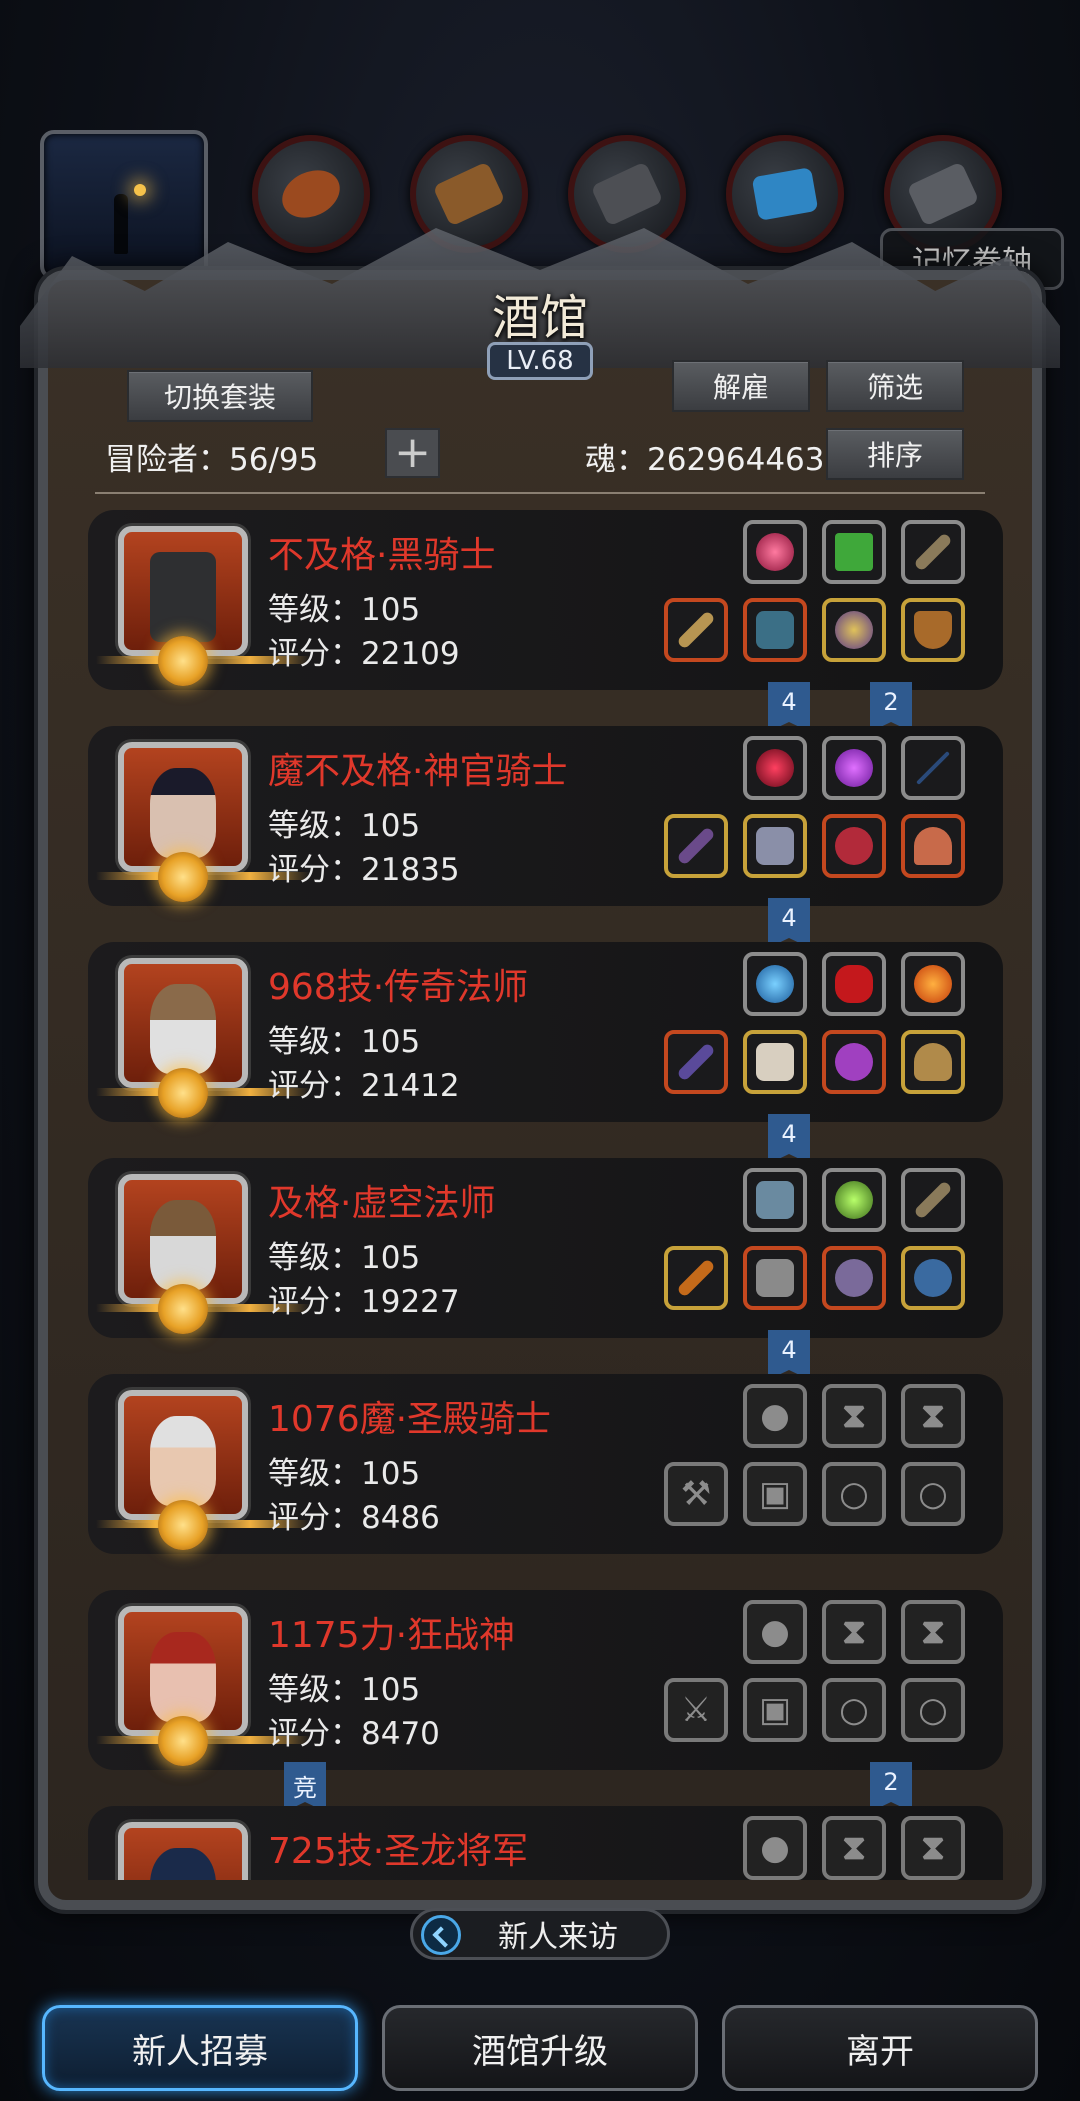 Image resolution: width=1080 pixels, height=2101 pixels. I want to click on adventurer-row: 魔不及格·神官骑士 等级：105 评分：21835, so click(545, 816).